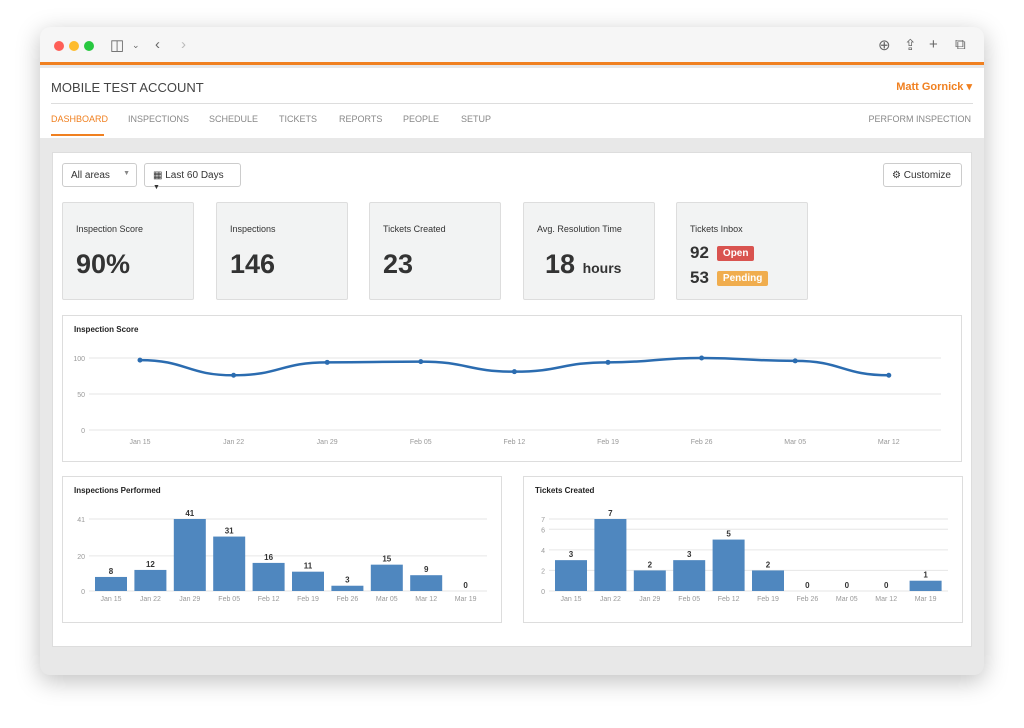 The image size is (1024, 728). What do you see at coordinates (421, 119) in the screenshot?
I see `nav-people: PEOPLE` at bounding box center [421, 119].